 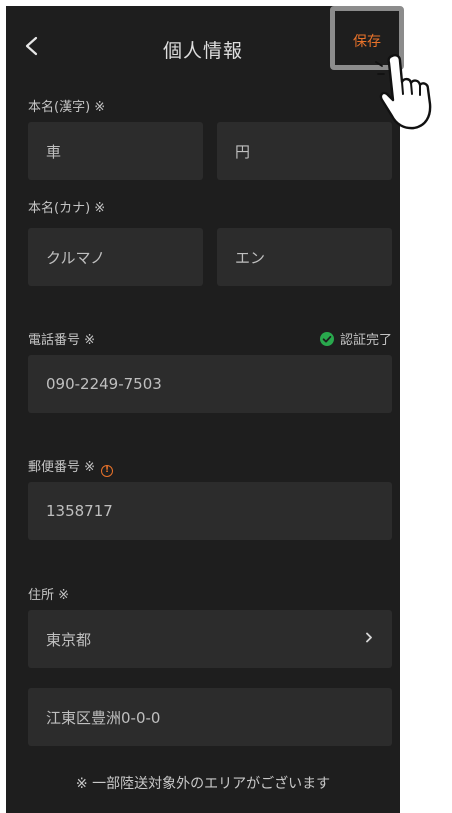 What do you see at coordinates (210, 639) in the screenshot?
I see `prefecture-select: 東京都` at bounding box center [210, 639].